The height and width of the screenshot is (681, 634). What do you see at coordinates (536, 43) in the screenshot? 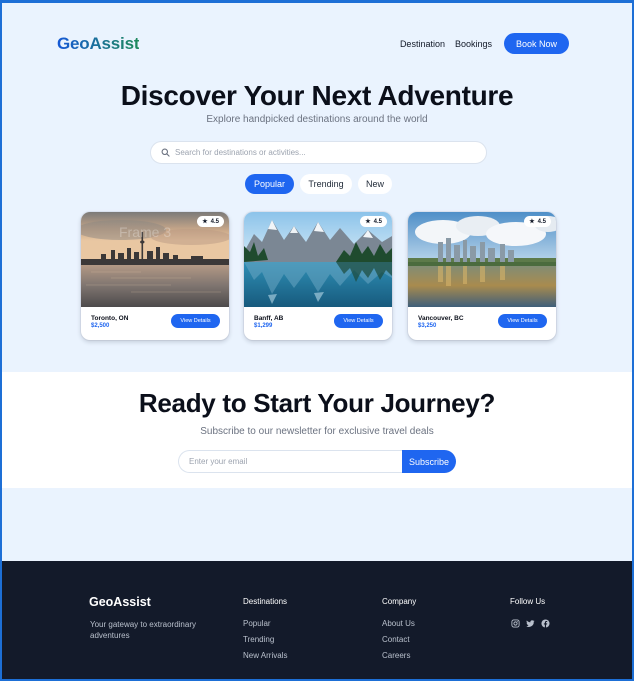
I see `book-now-button: Book Now` at bounding box center [536, 43].